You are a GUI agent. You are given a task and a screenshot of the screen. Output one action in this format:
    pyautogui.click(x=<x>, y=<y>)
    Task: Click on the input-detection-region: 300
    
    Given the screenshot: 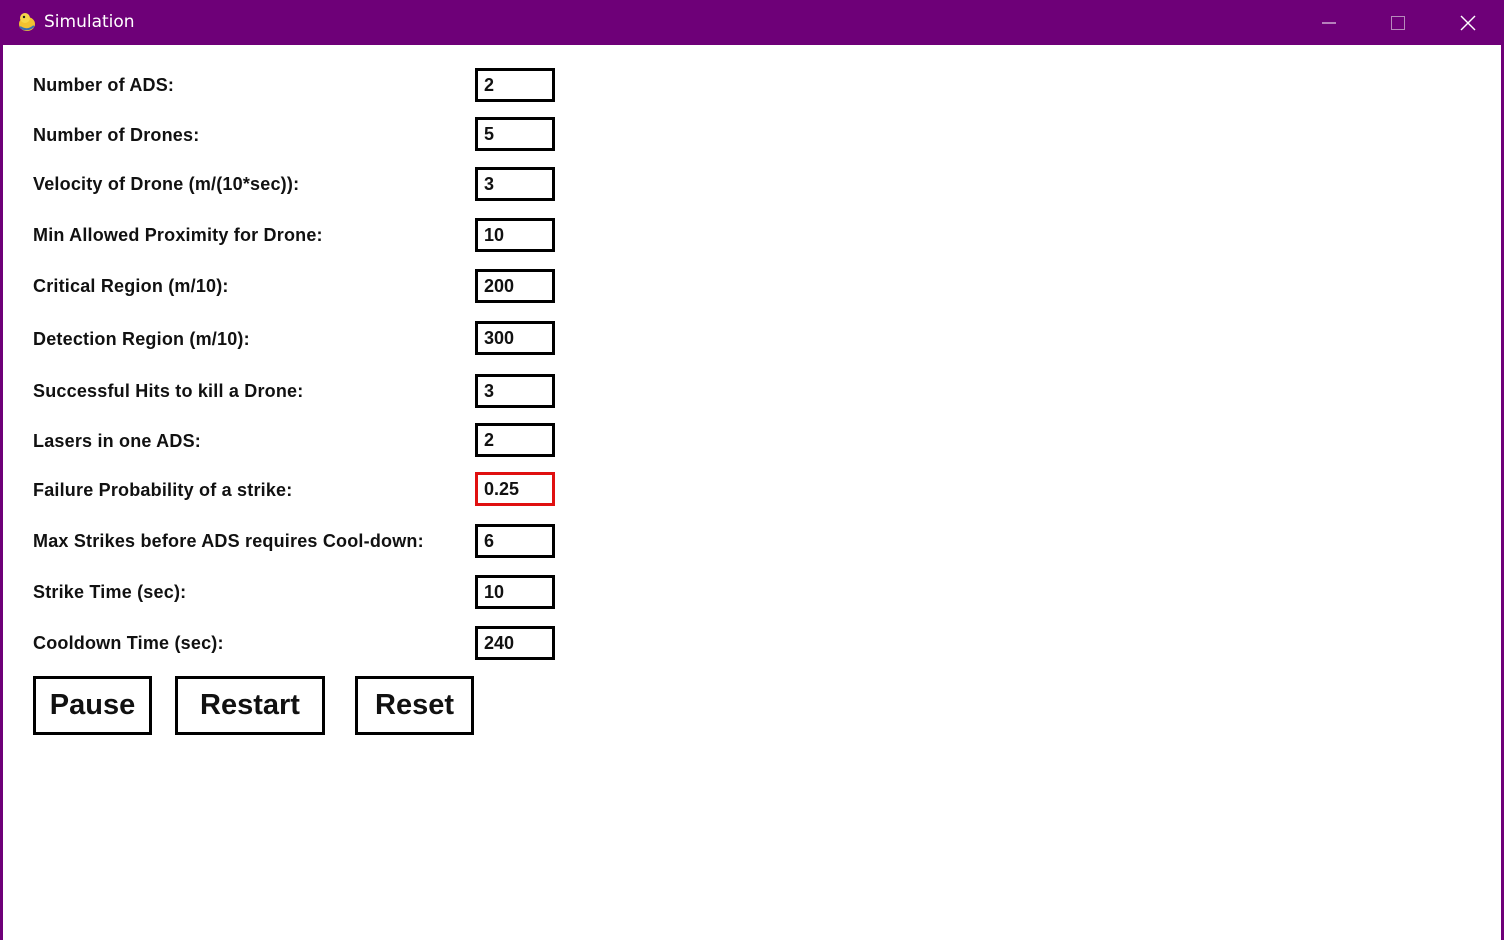 What is the action you would take?
    pyautogui.click(x=515, y=338)
    